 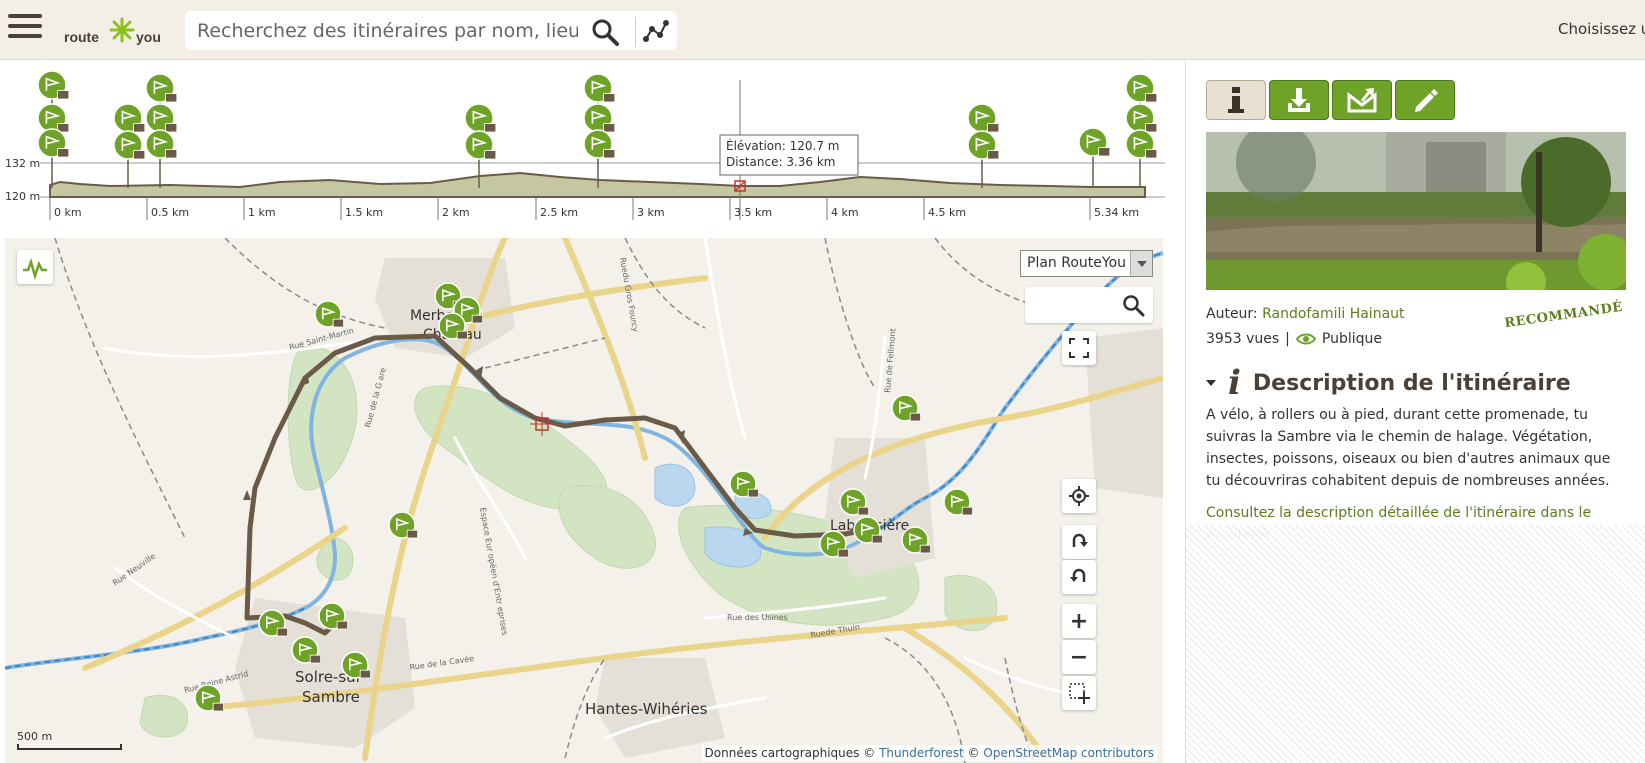 What do you see at coordinates (781, 162) in the screenshot?
I see `elevation-tooltip-distance: Distance: 3.36 km` at bounding box center [781, 162].